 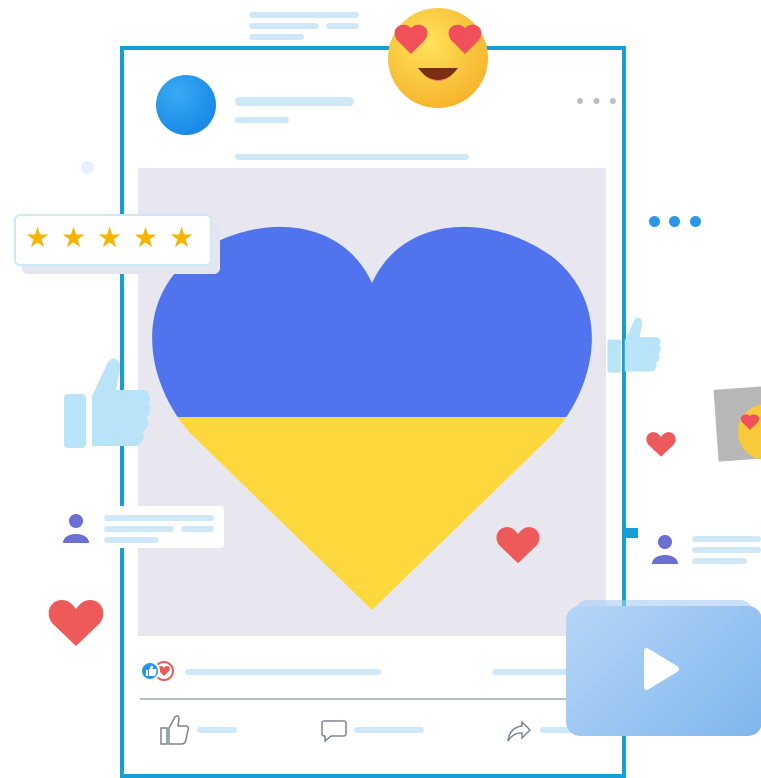 I want to click on heart-blue-half, so click(x=372, y=321).